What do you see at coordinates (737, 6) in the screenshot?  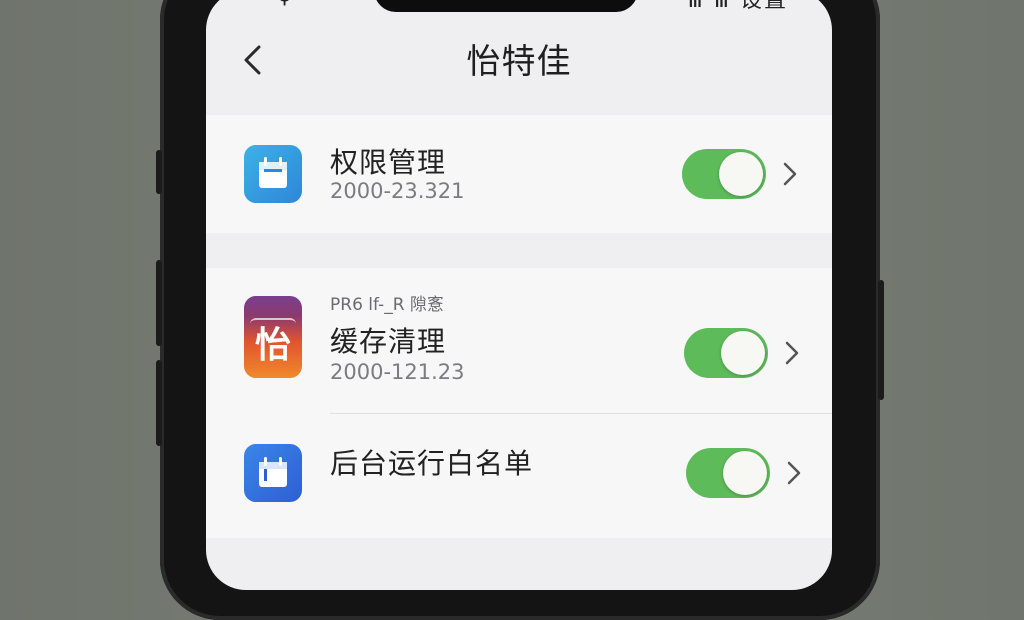 I see `status-bar-right: Ⅲ Ⅲ 设置` at bounding box center [737, 6].